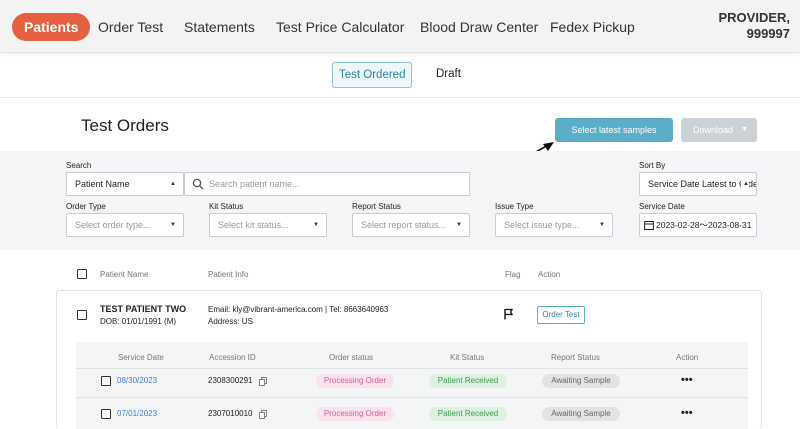 Image resolution: width=800 pixels, height=429 pixels. What do you see at coordinates (137, 413) in the screenshot?
I see `service-date-link: 07/01/2023` at bounding box center [137, 413].